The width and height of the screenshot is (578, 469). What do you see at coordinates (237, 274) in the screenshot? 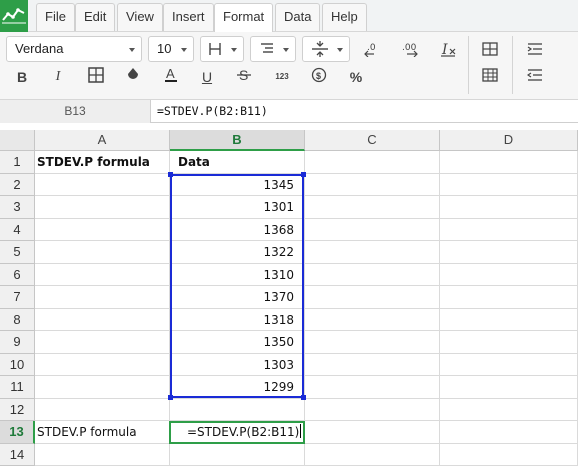
I see `cell-b6: 1310` at bounding box center [237, 274].